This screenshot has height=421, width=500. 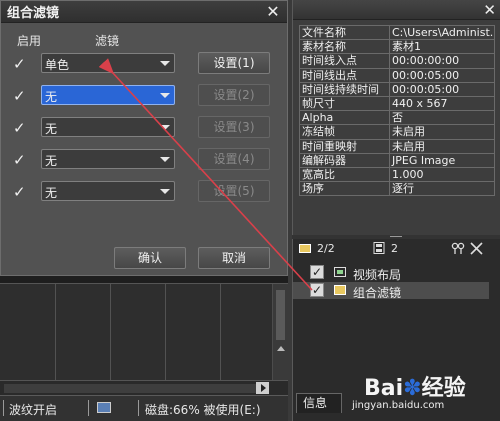 I want to click on table-row: 时间线出点 00:00:05:00, so click(x=397, y=75).